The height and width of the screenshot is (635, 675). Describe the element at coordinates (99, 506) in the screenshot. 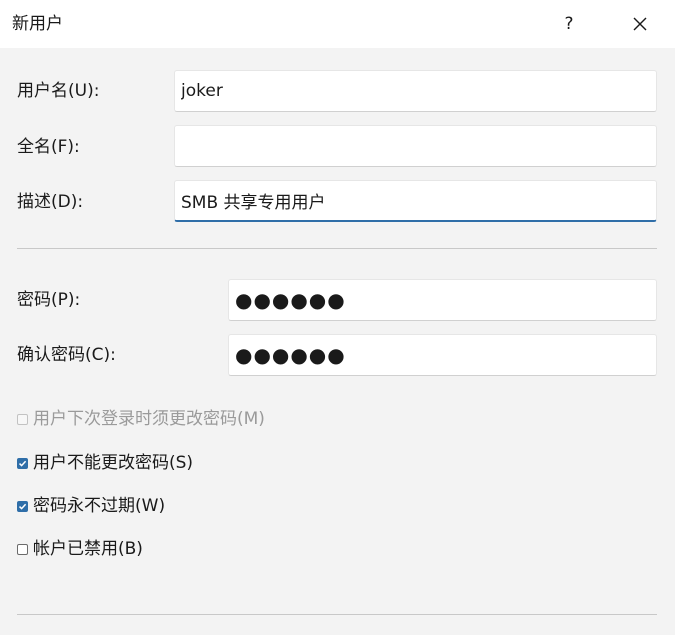

I see `never-expires-label: 密码永不过期(W)` at that location.